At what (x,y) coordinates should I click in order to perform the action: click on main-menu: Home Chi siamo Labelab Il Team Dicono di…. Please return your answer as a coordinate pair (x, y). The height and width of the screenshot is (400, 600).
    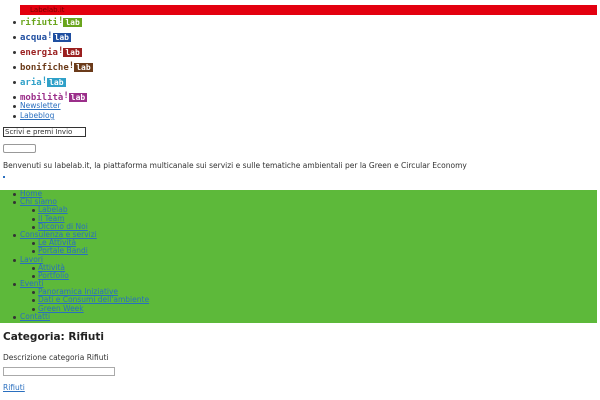
    Looking at the image, I should click on (74, 255).